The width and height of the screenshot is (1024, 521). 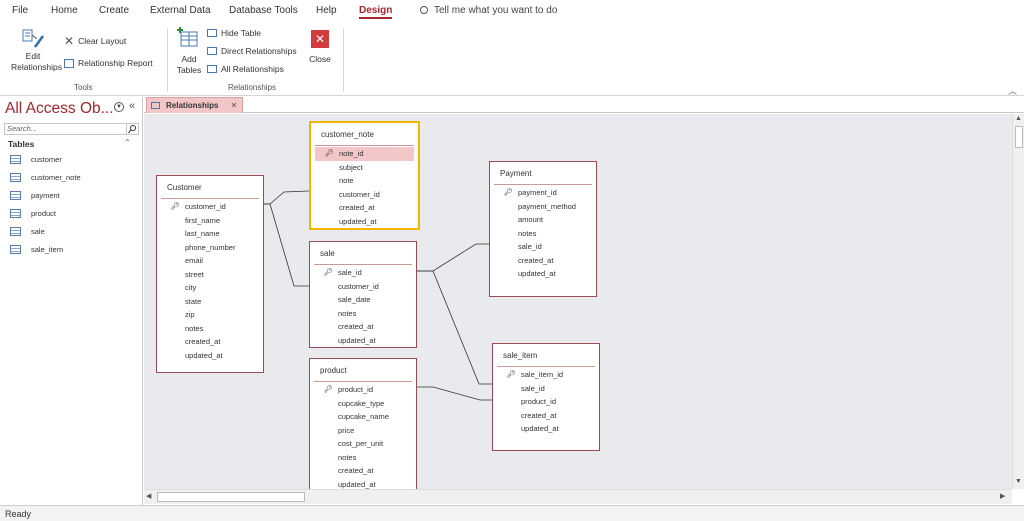 What do you see at coordinates (245, 69) in the screenshot?
I see `all-relationships-button: All Relationships` at bounding box center [245, 69].